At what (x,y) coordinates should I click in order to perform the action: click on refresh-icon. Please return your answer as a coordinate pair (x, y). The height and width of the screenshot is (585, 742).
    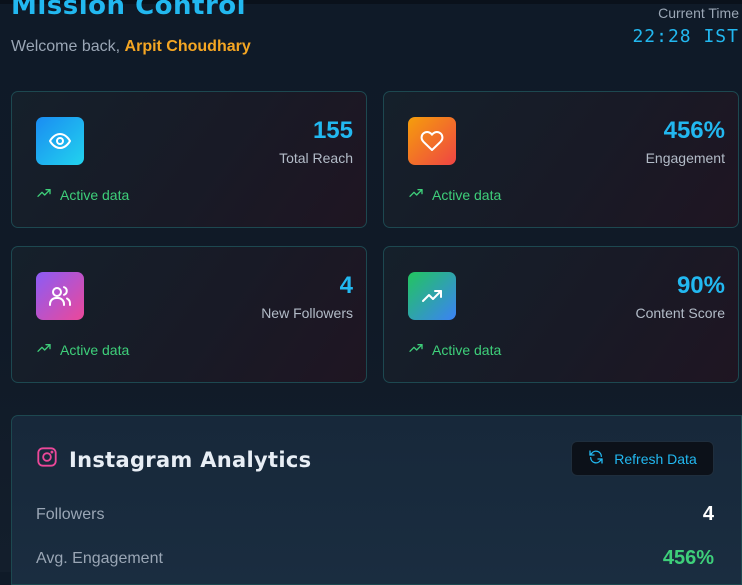
    Looking at the image, I should click on (596, 458).